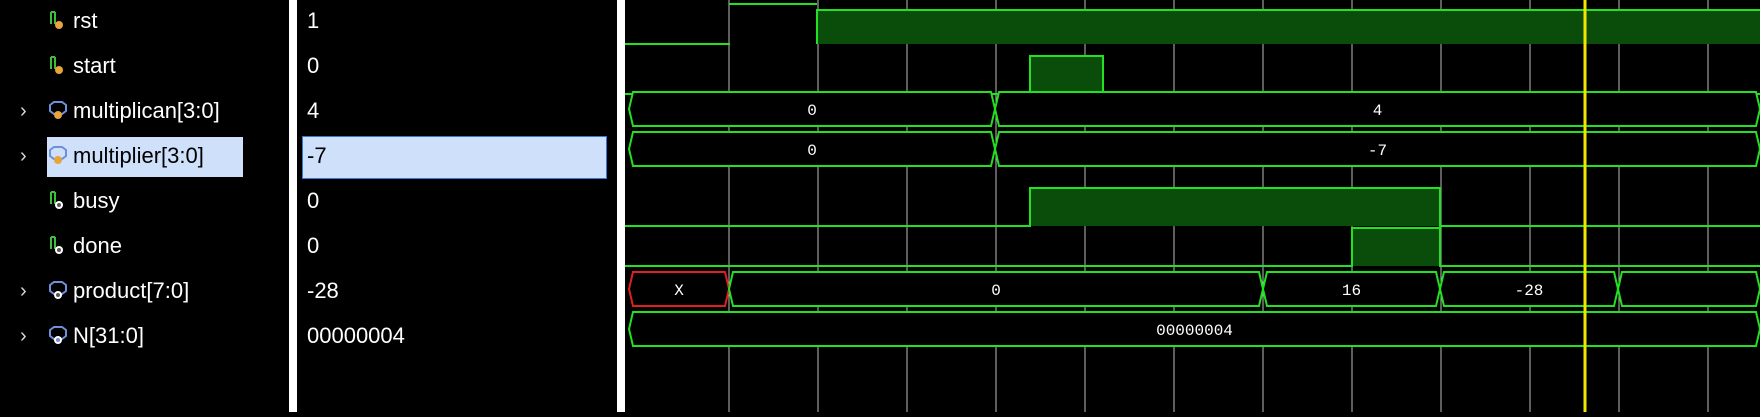 The width and height of the screenshot is (1760, 417). What do you see at coordinates (144, 22) in the screenshot?
I see `signal-row-rst: rst` at bounding box center [144, 22].